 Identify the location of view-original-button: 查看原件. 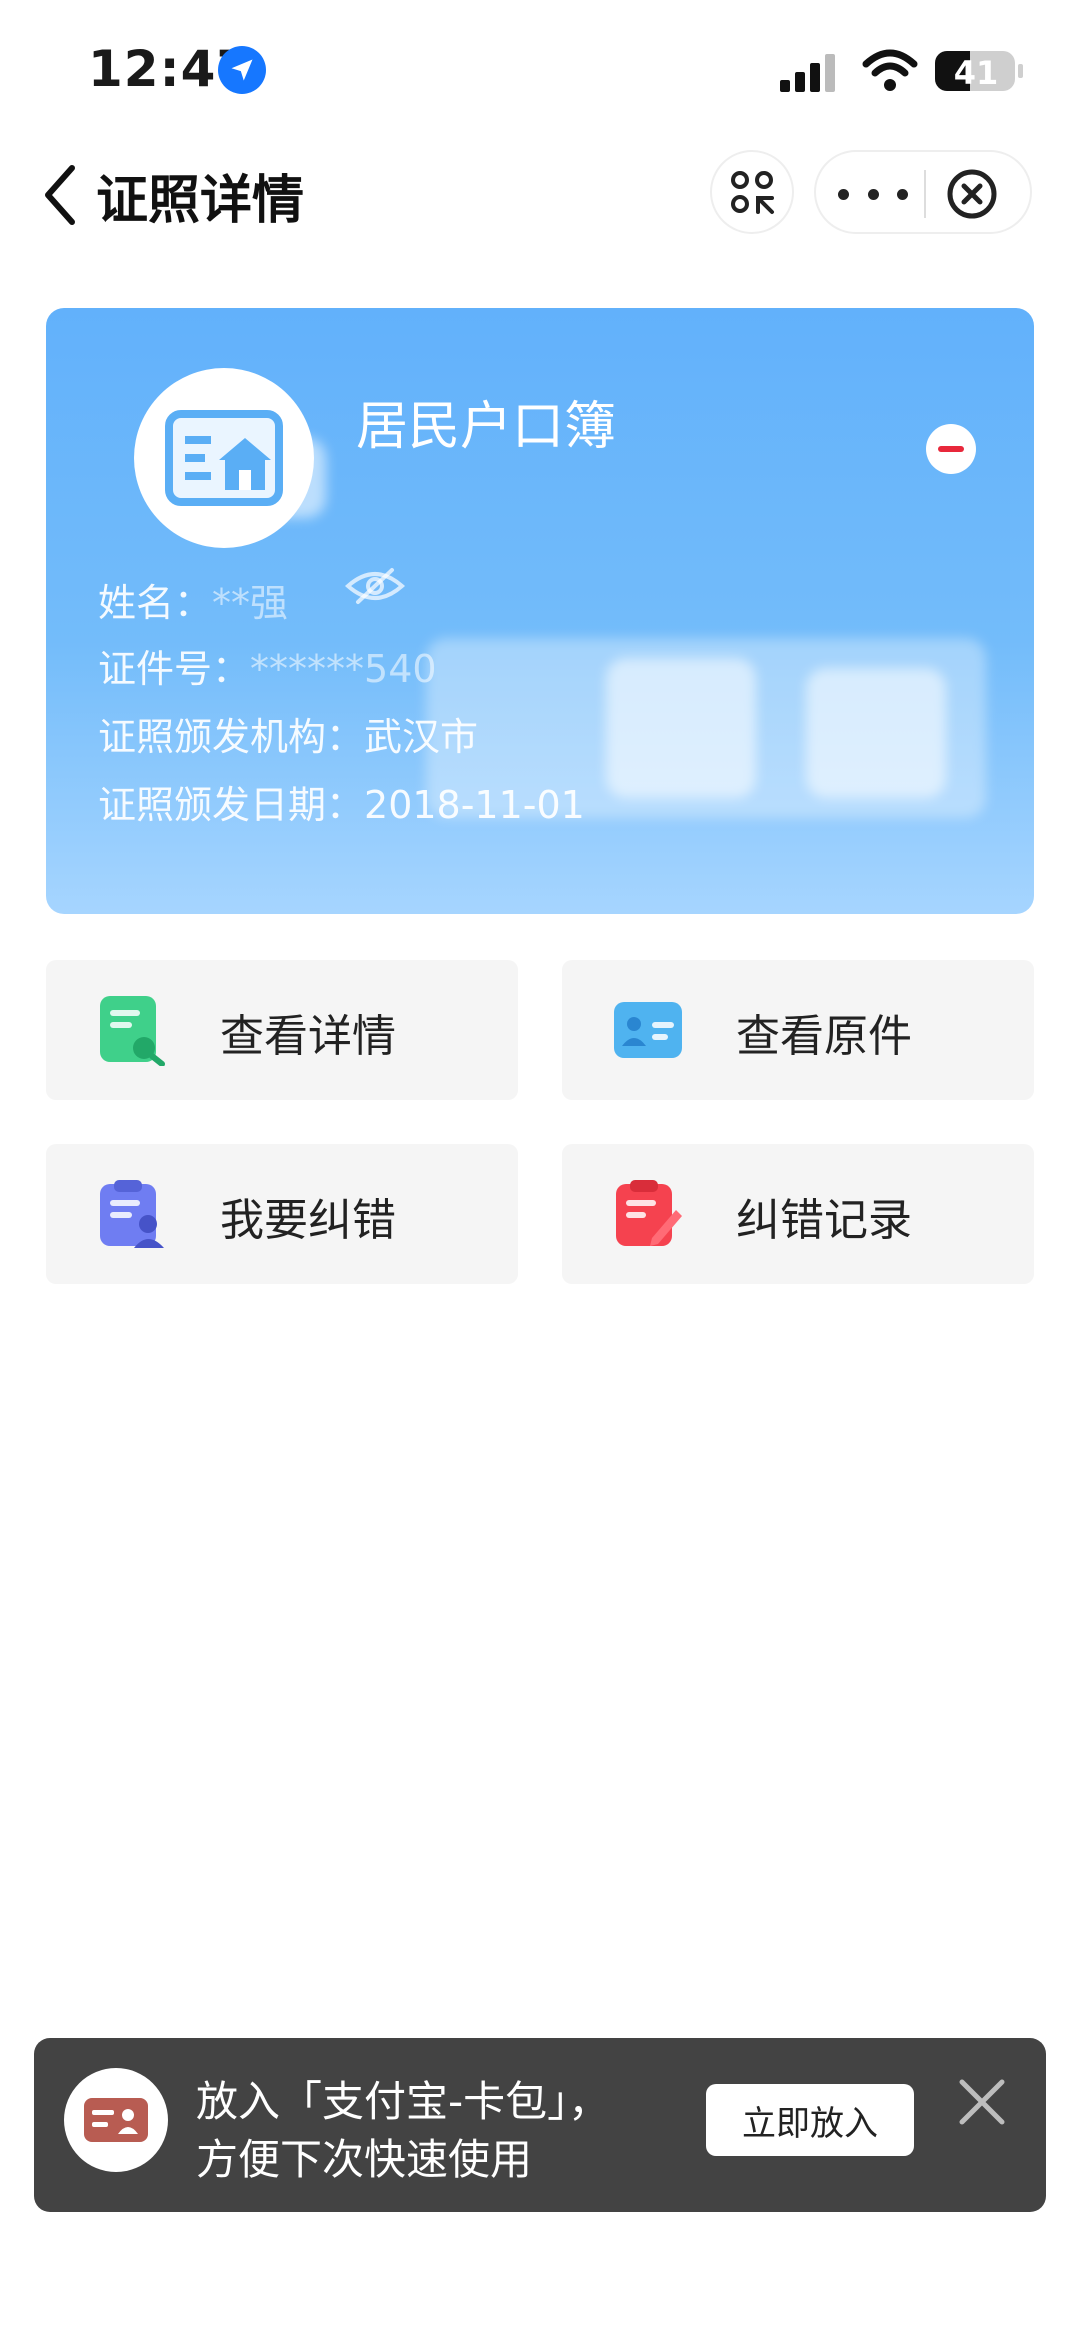
(798, 1030).